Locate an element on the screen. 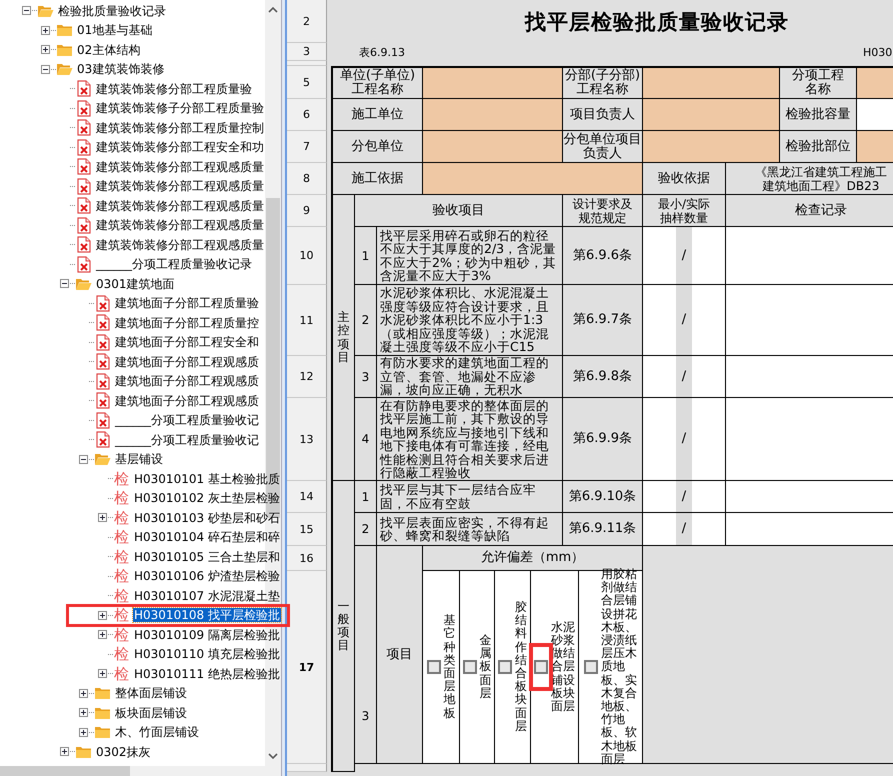 This screenshot has width=893, height=776. tree-item: 建筑地面子分部工程质量控 is located at coordinates (187, 323).